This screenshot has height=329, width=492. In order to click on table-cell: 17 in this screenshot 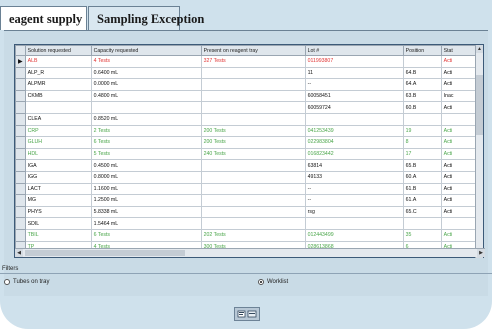, I will do `click(422, 154)`.